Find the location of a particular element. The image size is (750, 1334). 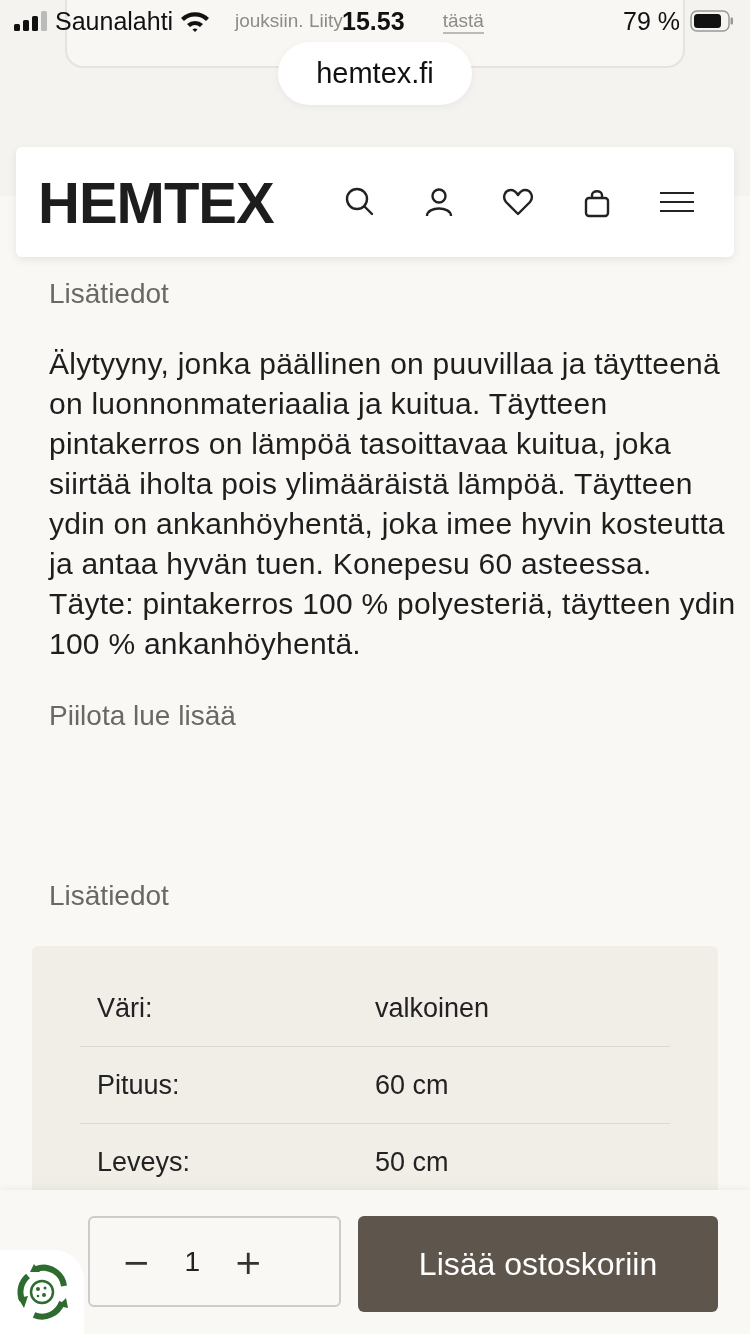

status-time: 15.53 is located at coordinates (373, 21).